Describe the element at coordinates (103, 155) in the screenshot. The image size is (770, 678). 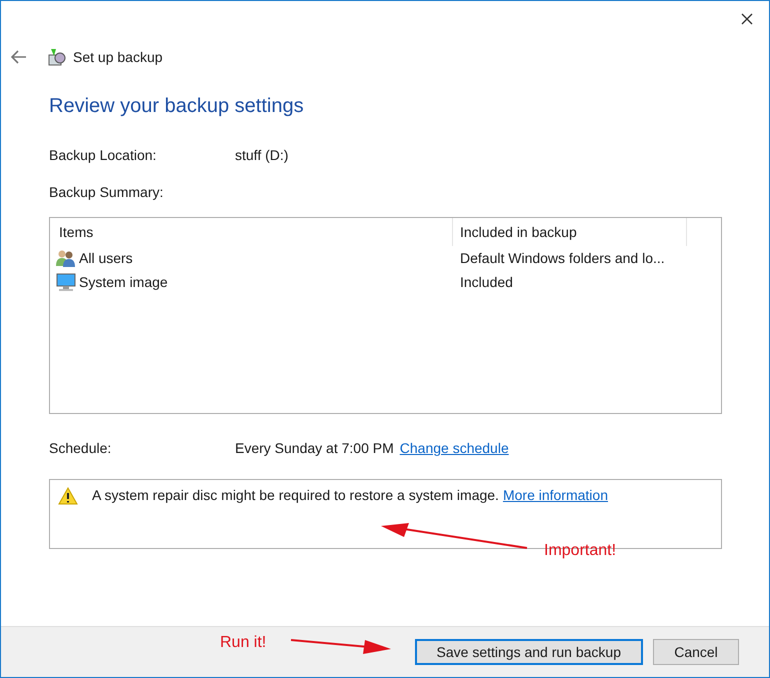
I see `field-label: Backup Location:` at that location.